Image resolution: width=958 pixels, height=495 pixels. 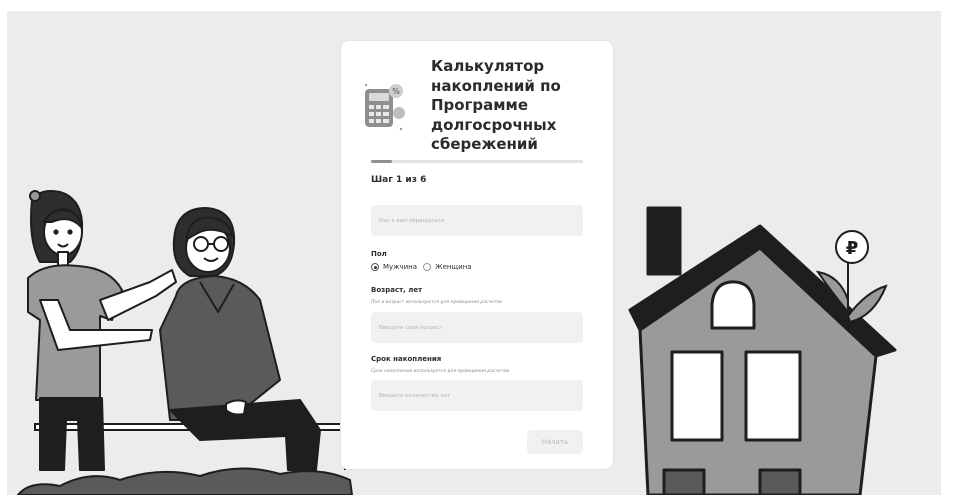 I want to click on term-input, so click(x=477, y=395).